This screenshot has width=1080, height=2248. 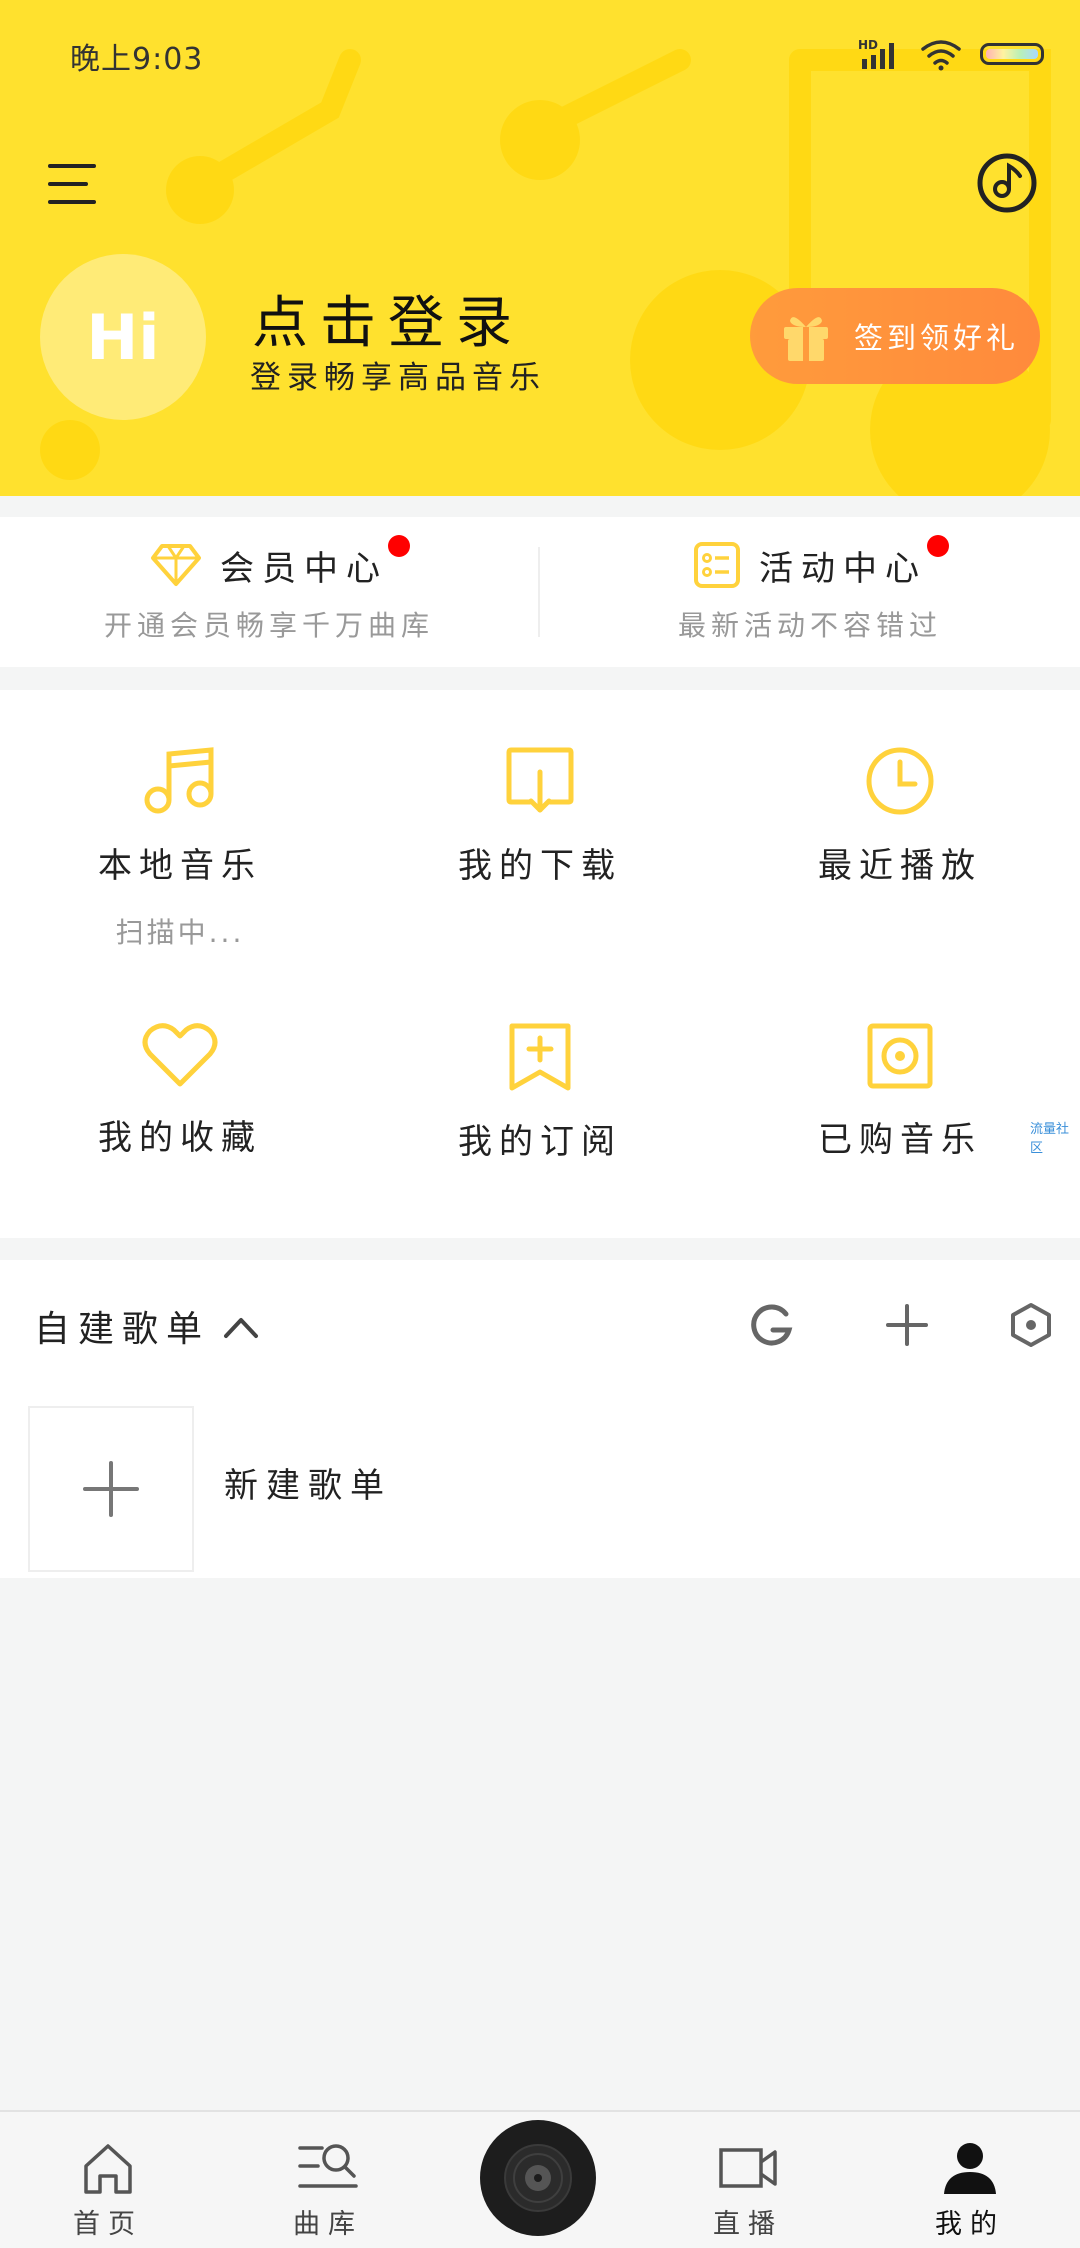 I want to click on new-playlist-thumb, so click(x=111, y=1489).